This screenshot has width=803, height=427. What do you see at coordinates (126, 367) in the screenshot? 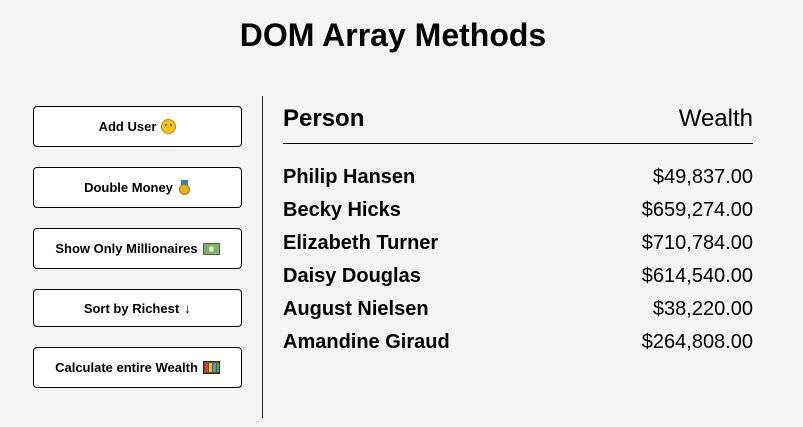
I see `calculate-wealth-label: Calculate entire Wealth` at bounding box center [126, 367].